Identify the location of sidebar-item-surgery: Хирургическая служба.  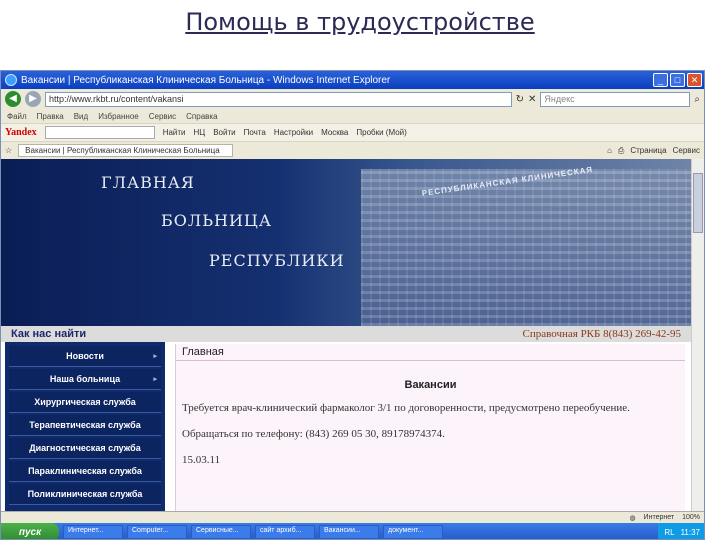
(85, 402).